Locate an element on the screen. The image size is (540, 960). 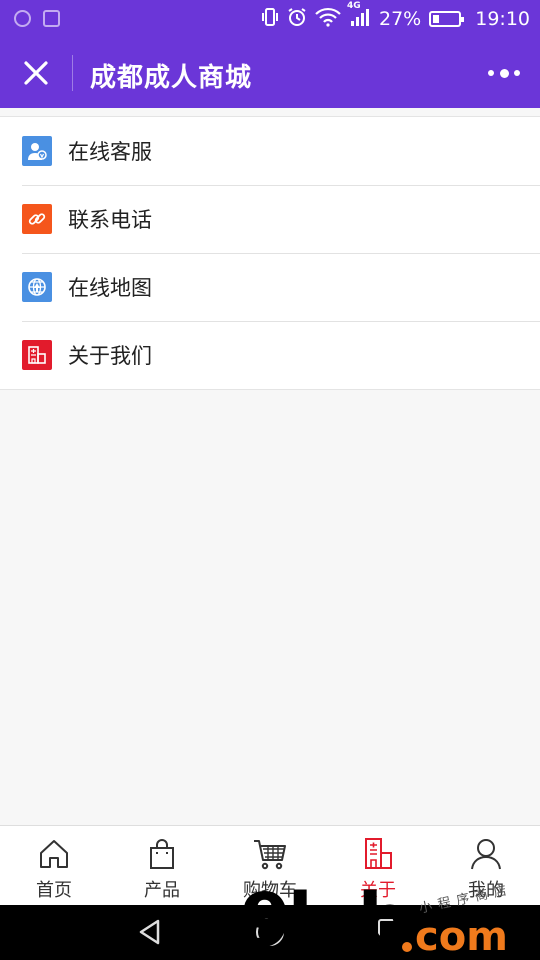
cart-icon is located at coordinates (270, 855).